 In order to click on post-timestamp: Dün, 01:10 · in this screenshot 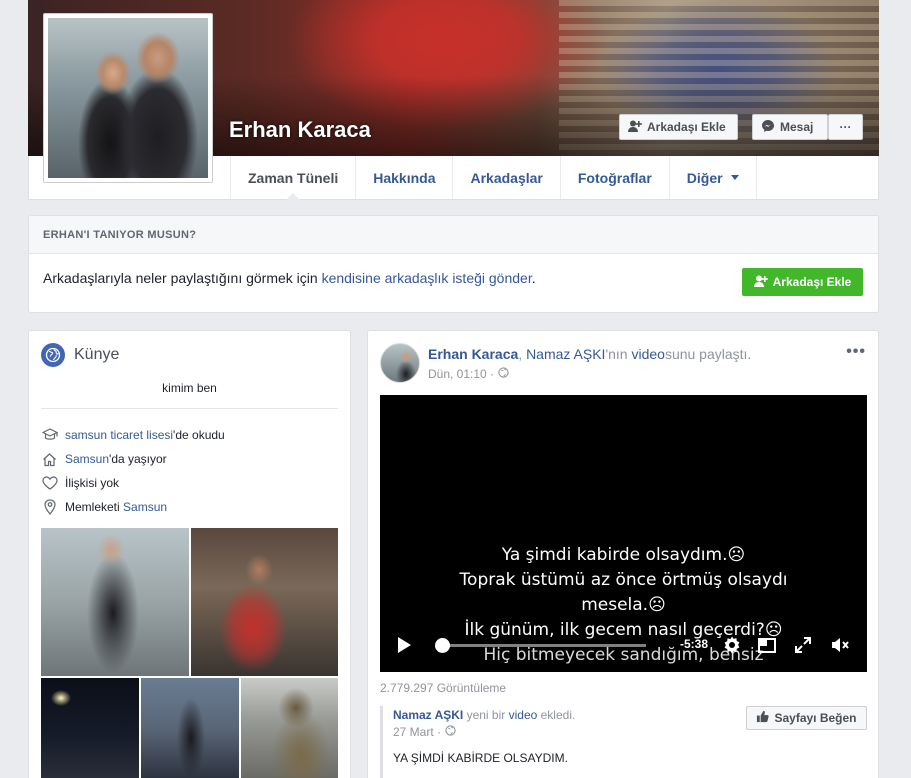, I will do `click(468, 374)`.